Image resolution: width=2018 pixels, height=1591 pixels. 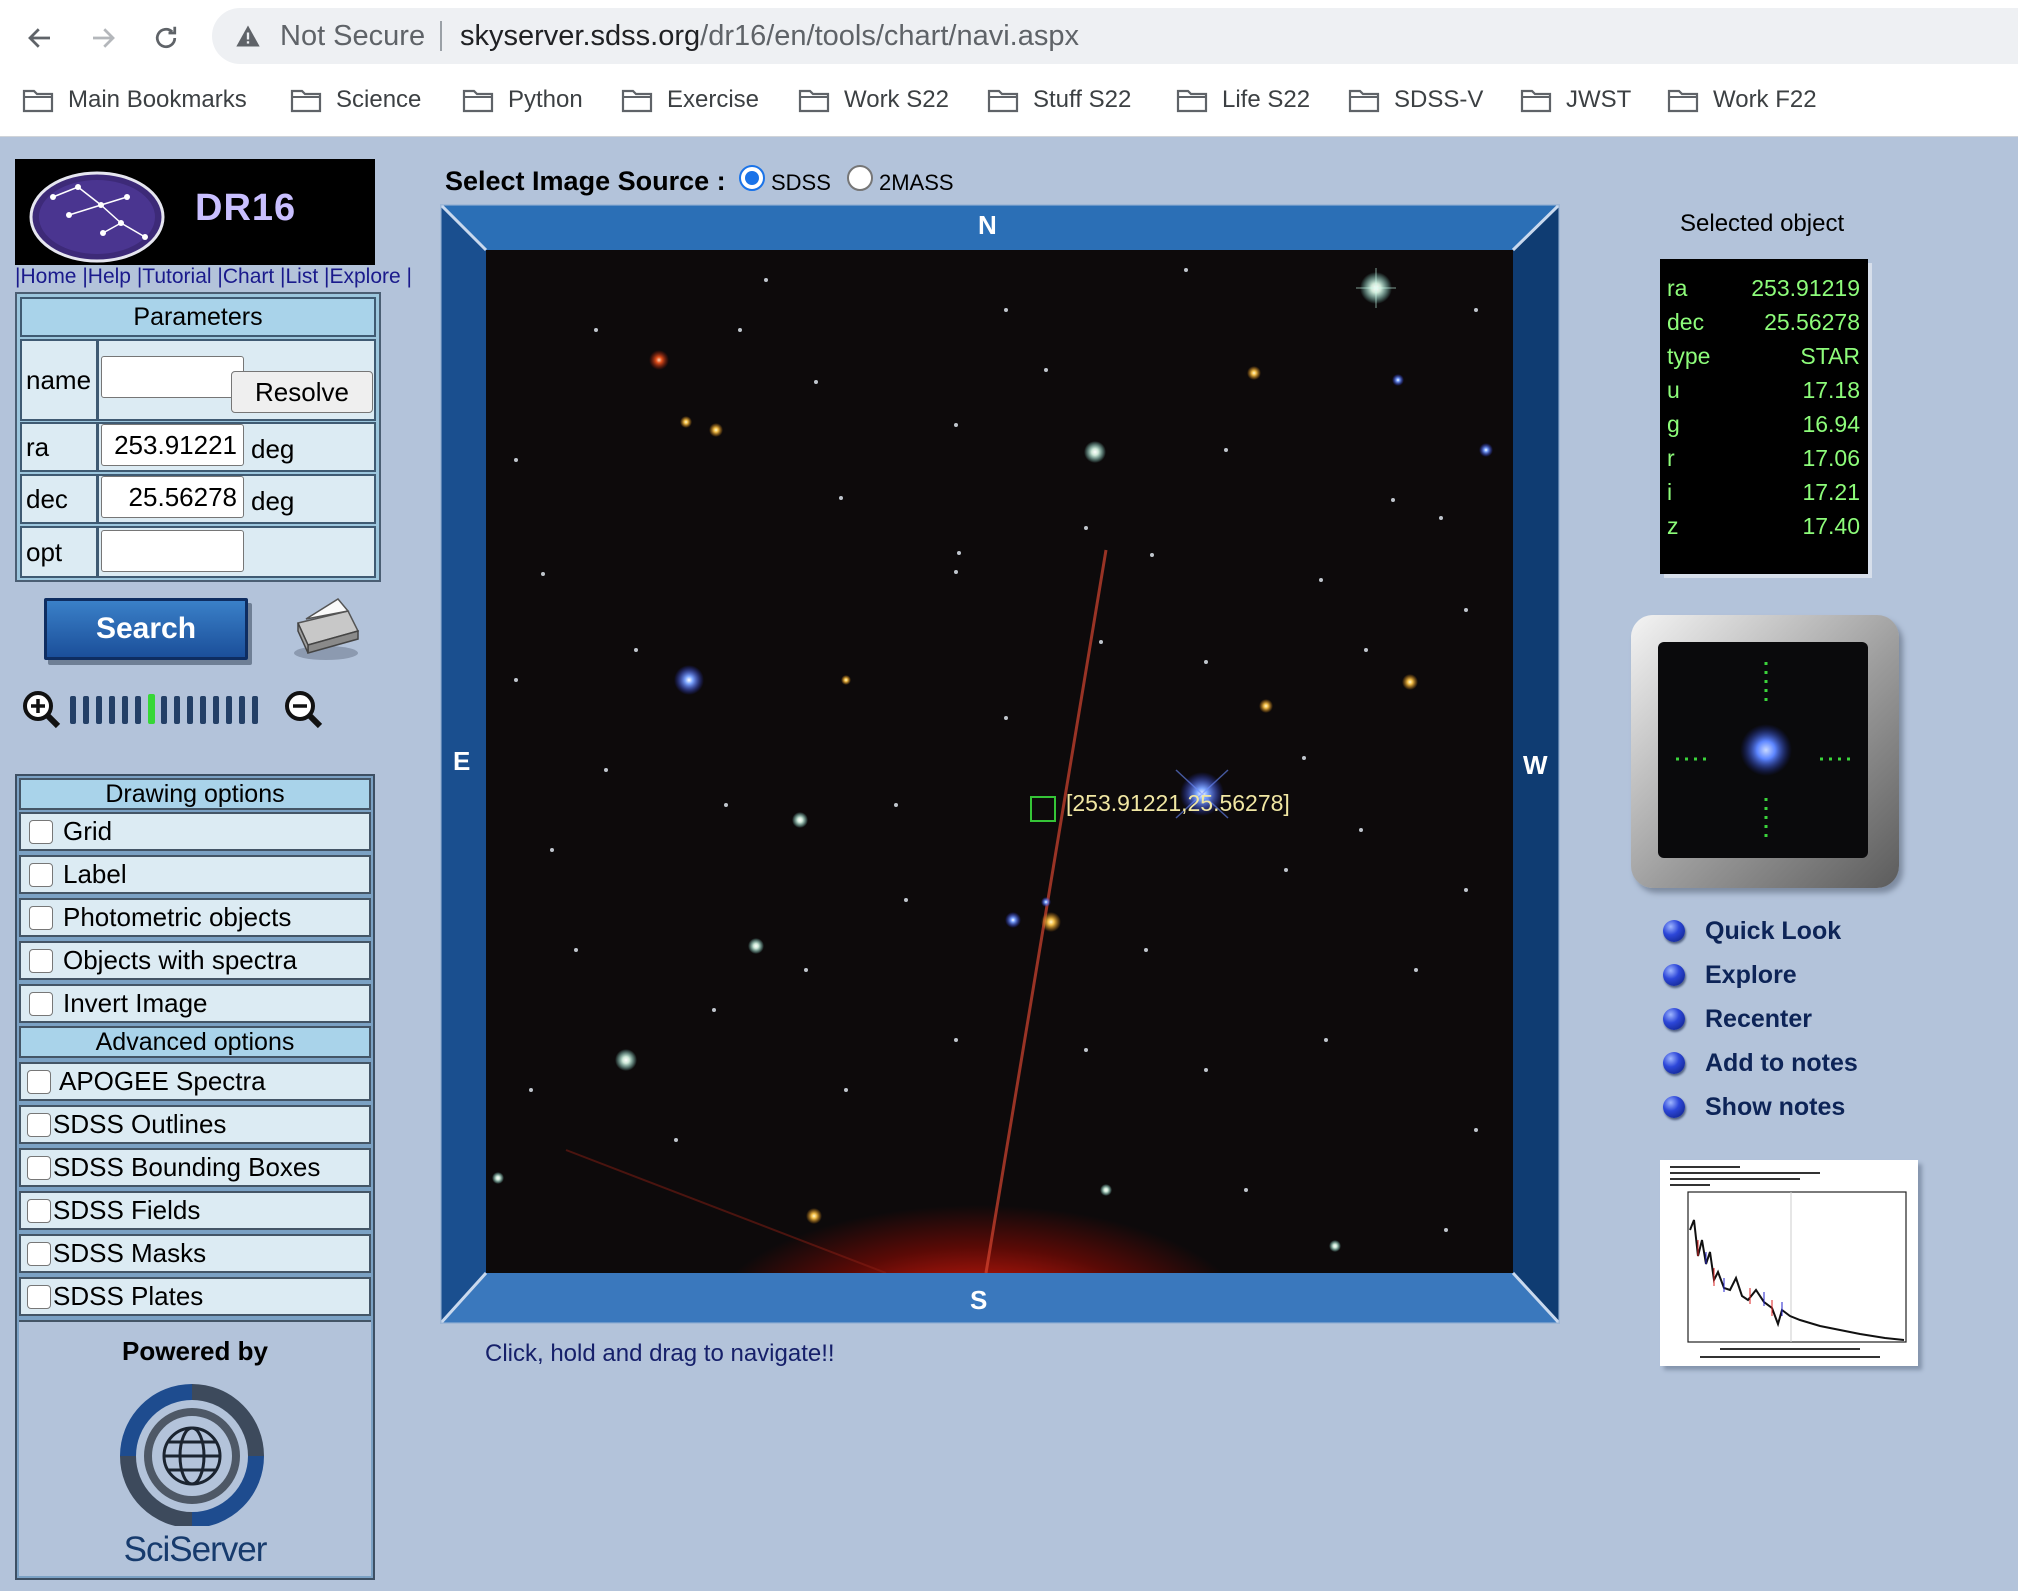 I want to click on option-grid: Grid, so click(x=195, y=831).